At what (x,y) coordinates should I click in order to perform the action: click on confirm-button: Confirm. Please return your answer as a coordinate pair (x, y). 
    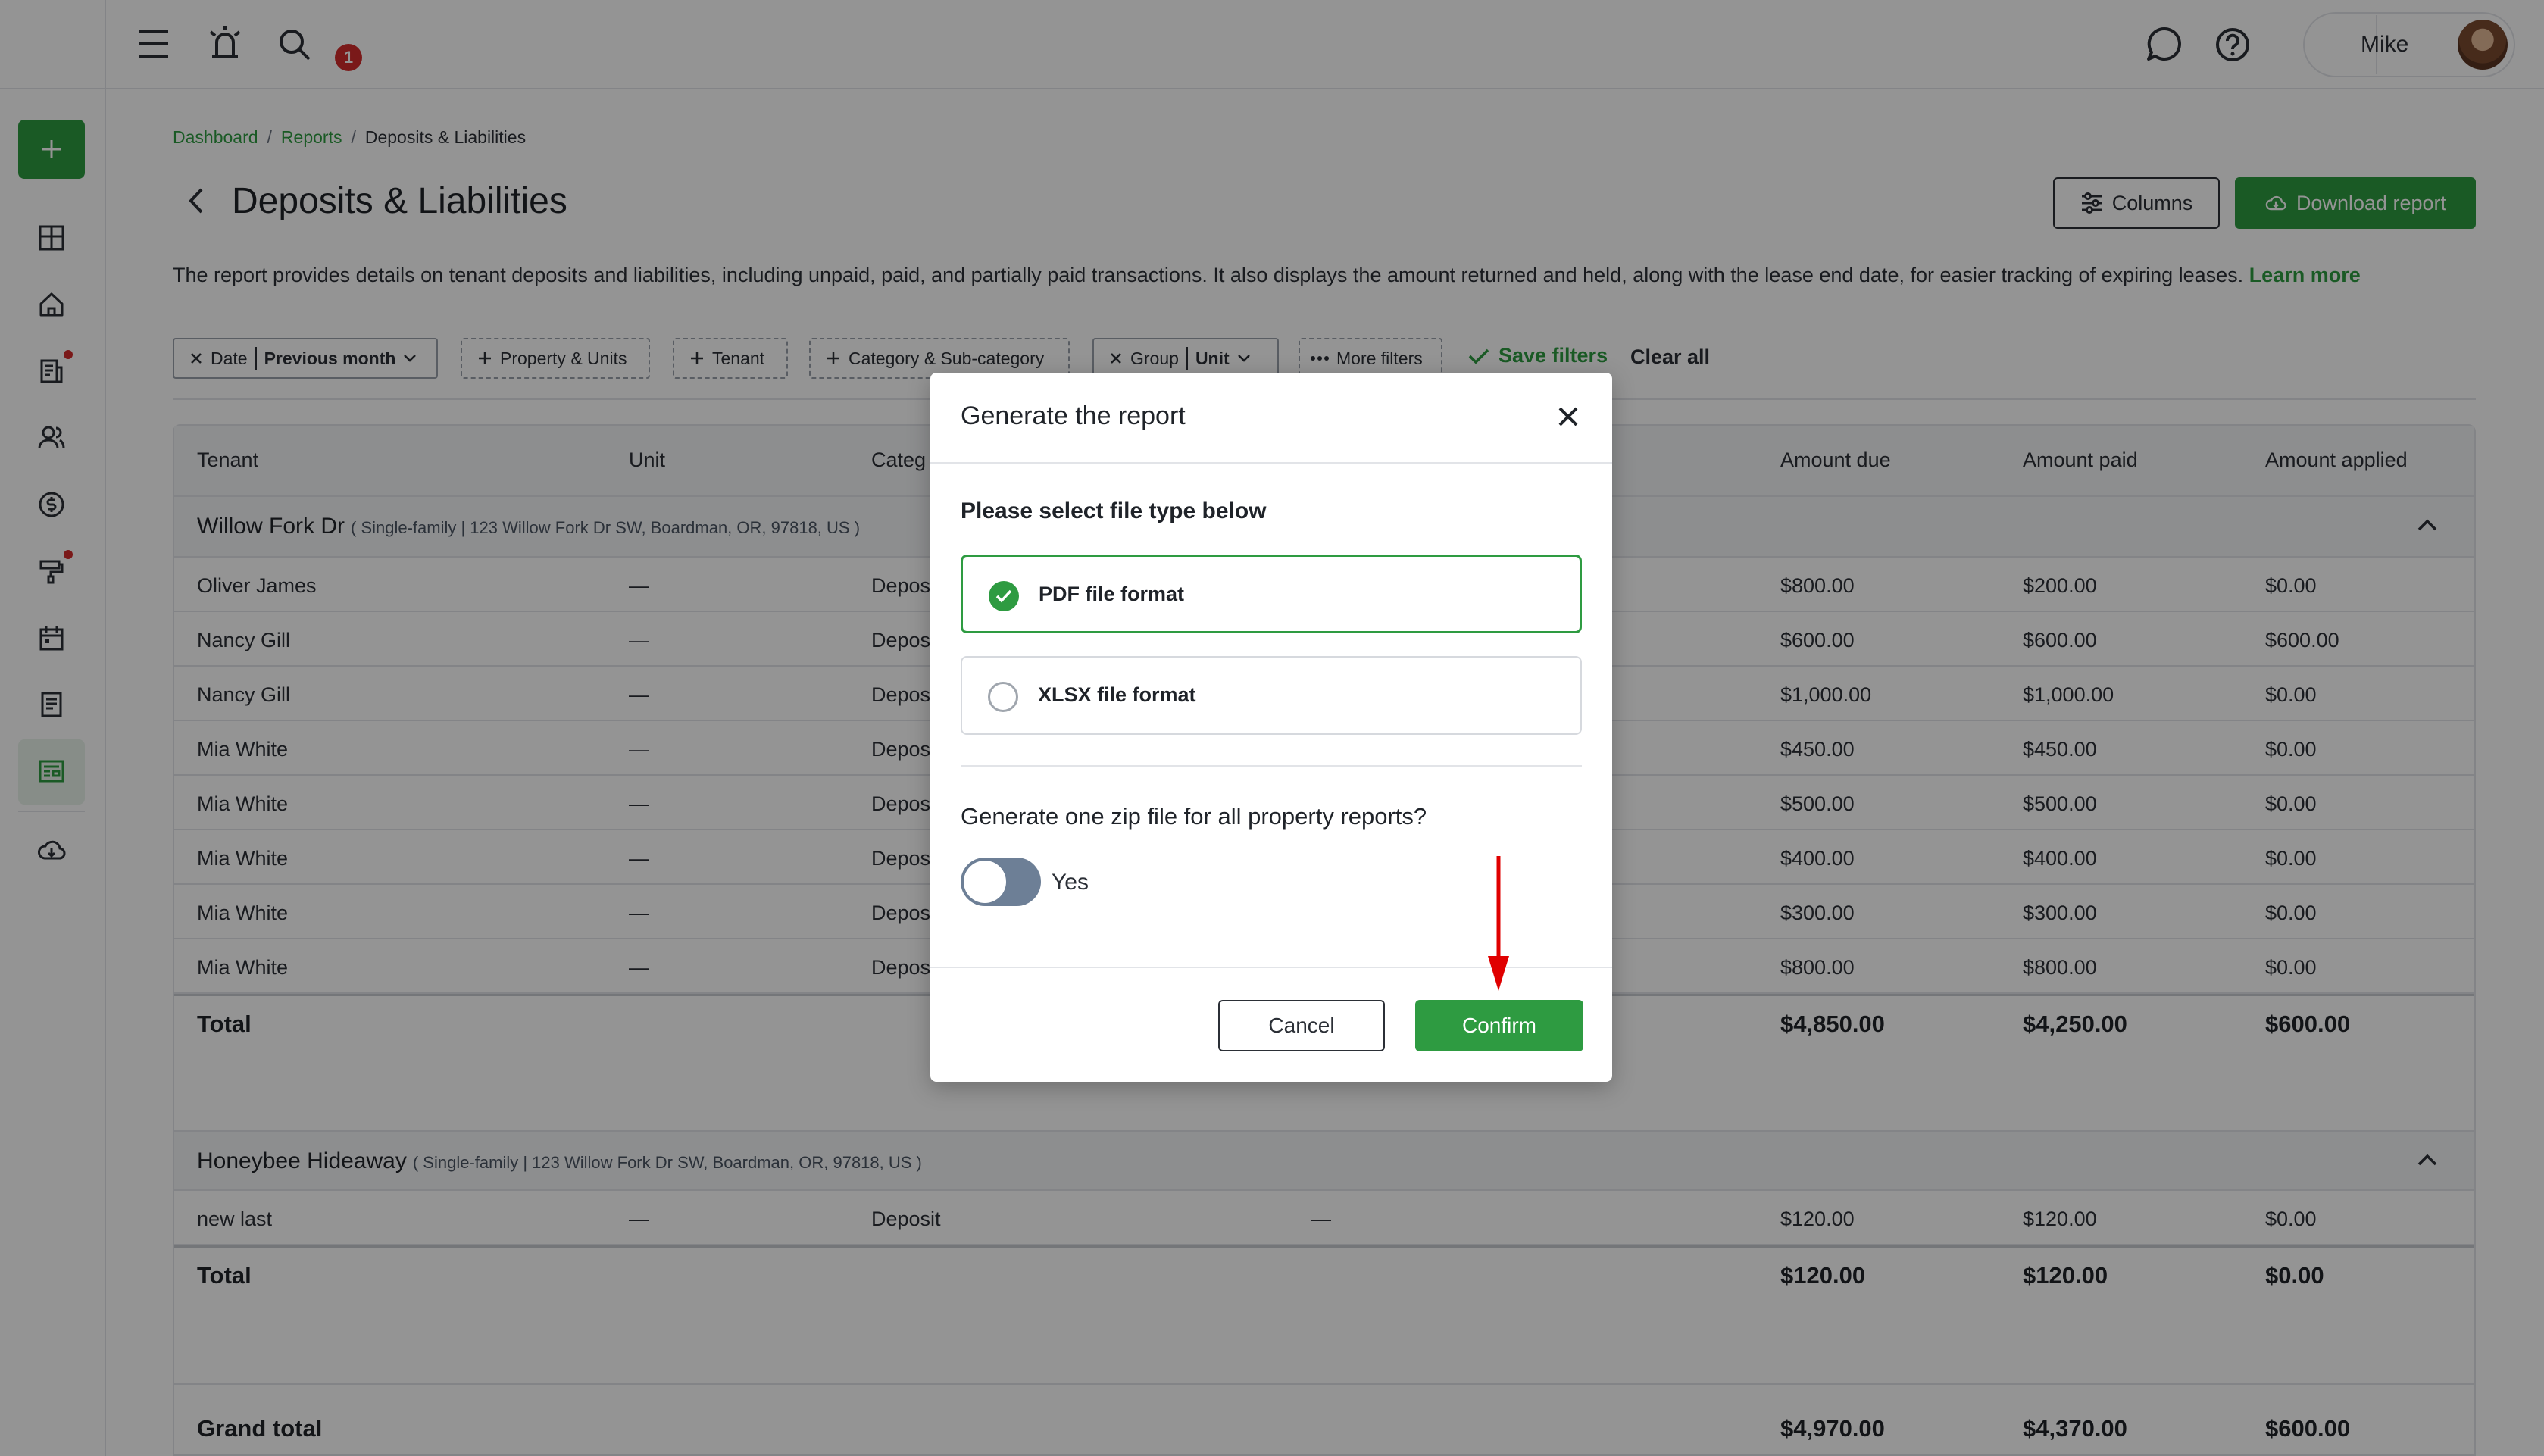
    Looking at the image, I should click on (1499, 1025).